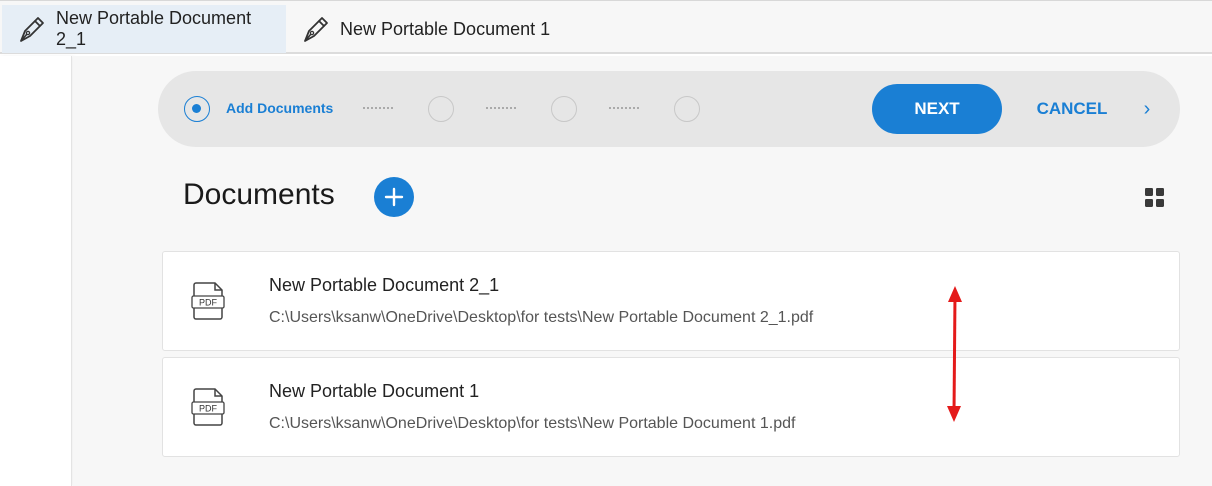 The height and width of the screenshot is (486, 1212). Describe the element at coordinates (1072, 109) in the screenshot. I see `cancel-button: CANCEL` at that location.